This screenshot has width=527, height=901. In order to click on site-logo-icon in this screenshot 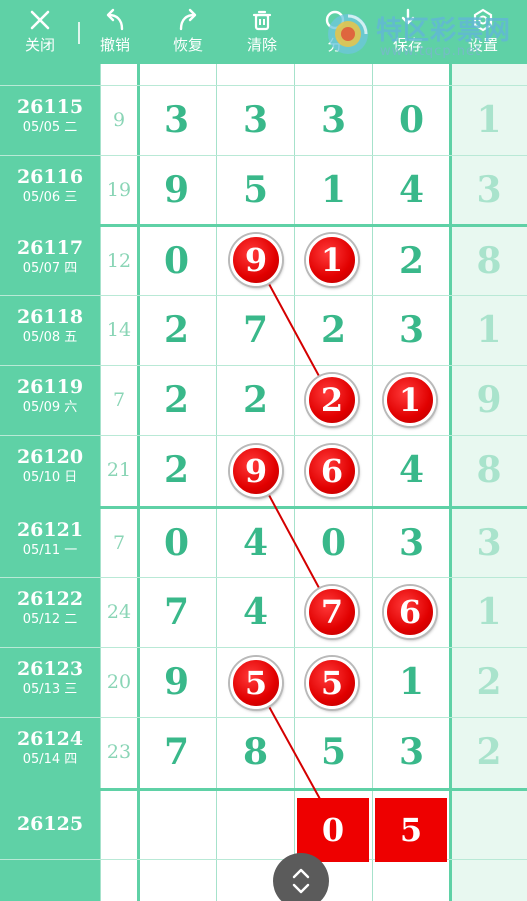, I will do `click(348, 34)`.